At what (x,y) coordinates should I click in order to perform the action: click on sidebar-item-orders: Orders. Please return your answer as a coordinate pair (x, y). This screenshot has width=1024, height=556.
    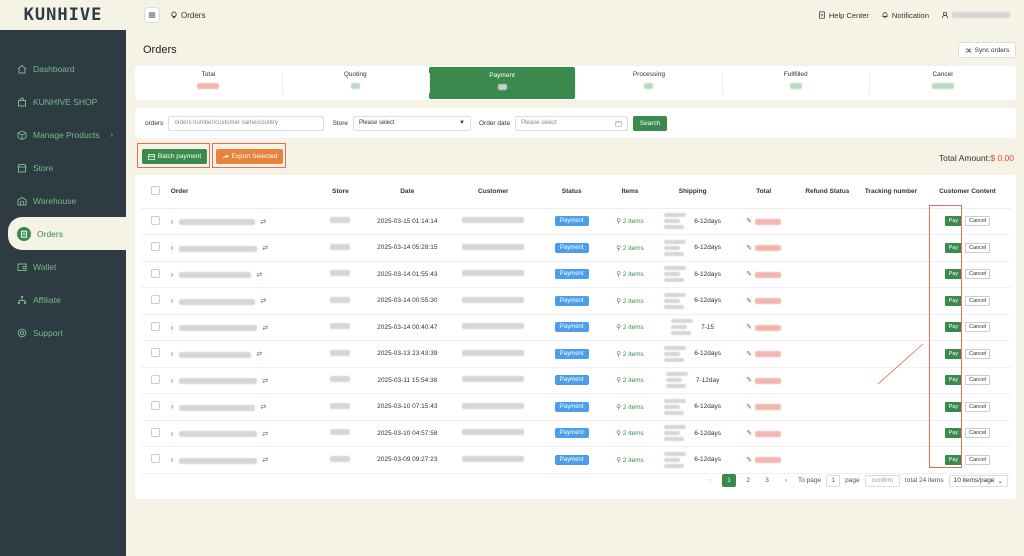
    Looking at the image, I should click on (67, 233).